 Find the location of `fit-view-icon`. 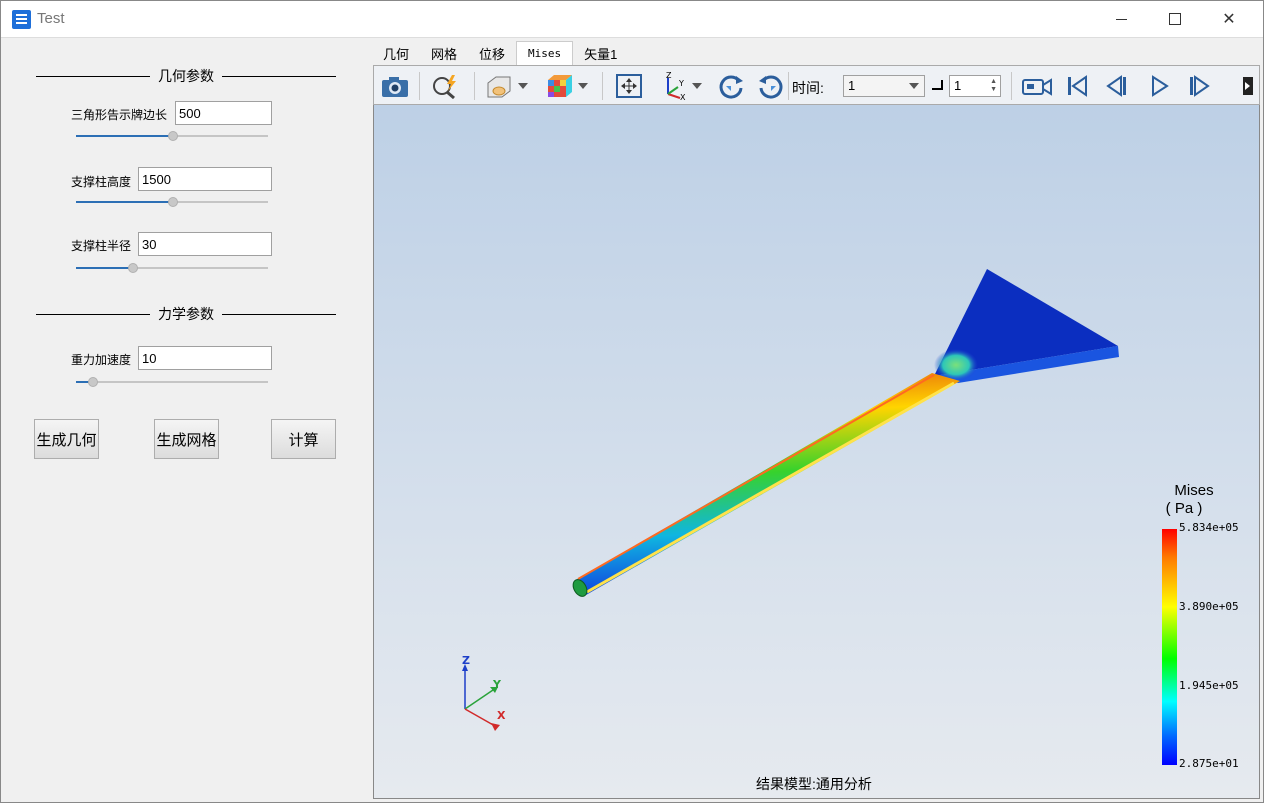

fit-view-icon is located at coordinates (629, 86).